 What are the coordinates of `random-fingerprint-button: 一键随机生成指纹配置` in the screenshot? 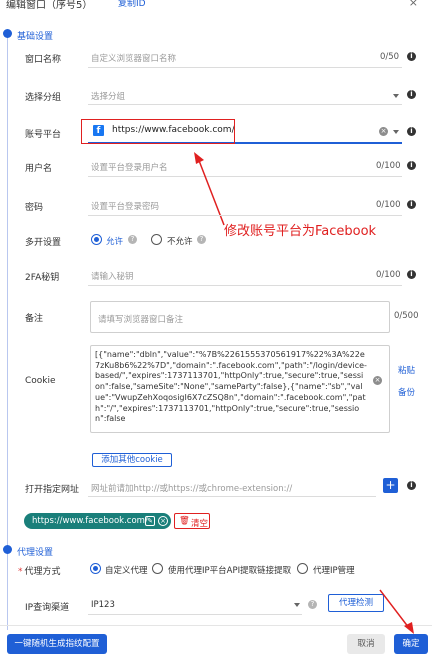 It's located at (57, 644).